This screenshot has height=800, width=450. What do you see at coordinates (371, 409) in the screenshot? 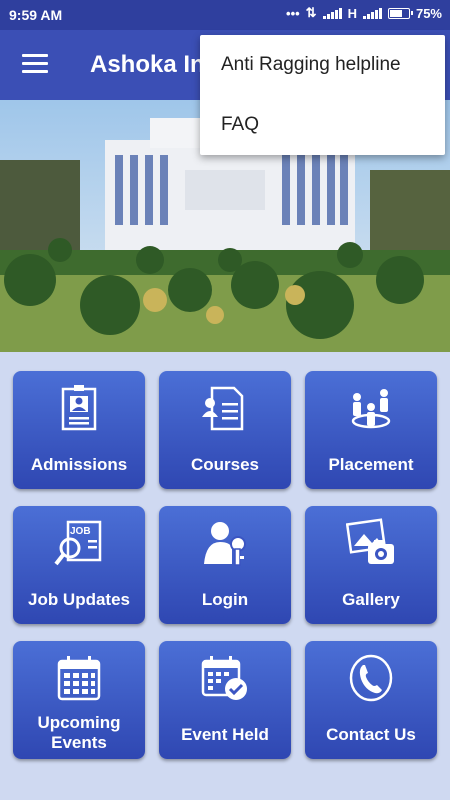
I see `people-network-icon` at bounding box center [371, 409].